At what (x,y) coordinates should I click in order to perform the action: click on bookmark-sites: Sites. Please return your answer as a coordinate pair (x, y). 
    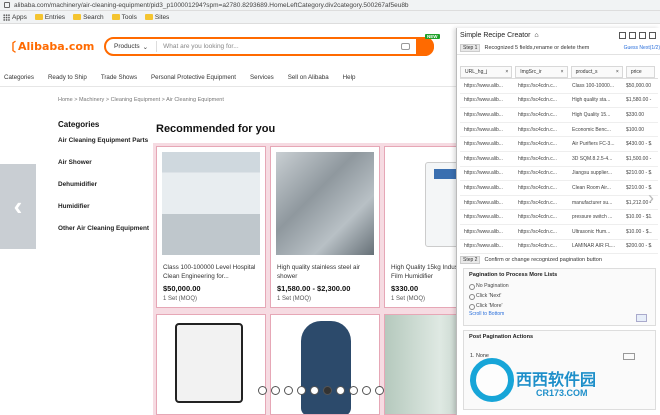
    Looking at the image, I should click on (156, 17).